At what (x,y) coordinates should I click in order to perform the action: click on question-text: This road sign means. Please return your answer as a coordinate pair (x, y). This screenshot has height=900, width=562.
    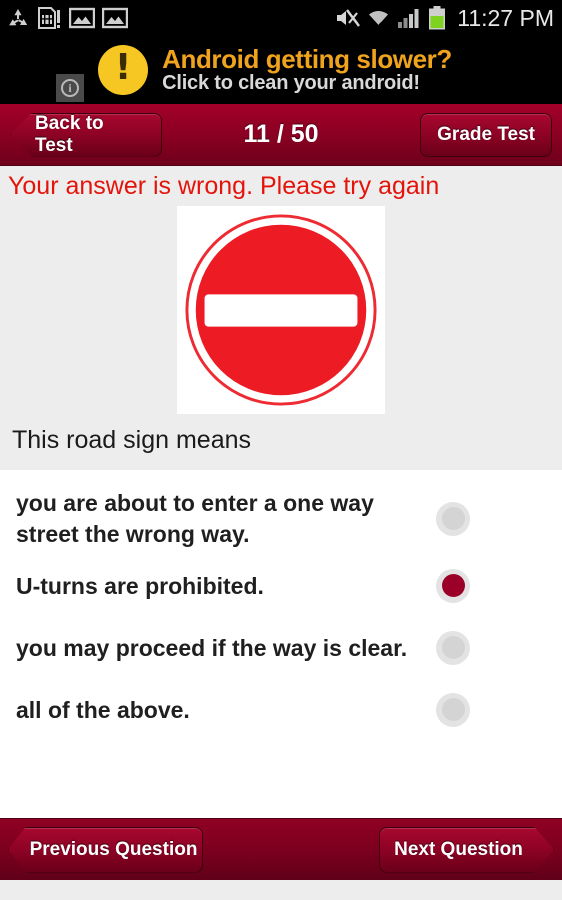
    Looking at the image, I should click on (132, 439).